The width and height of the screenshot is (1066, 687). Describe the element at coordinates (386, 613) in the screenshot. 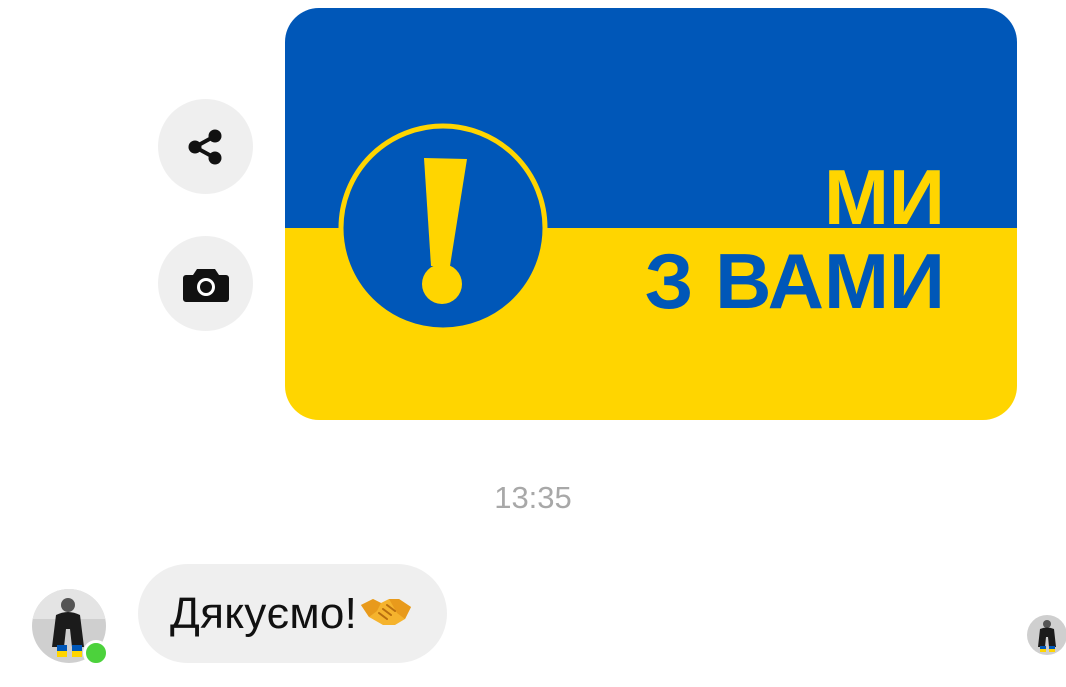

I see `handshake-emoji-icon` at that location.